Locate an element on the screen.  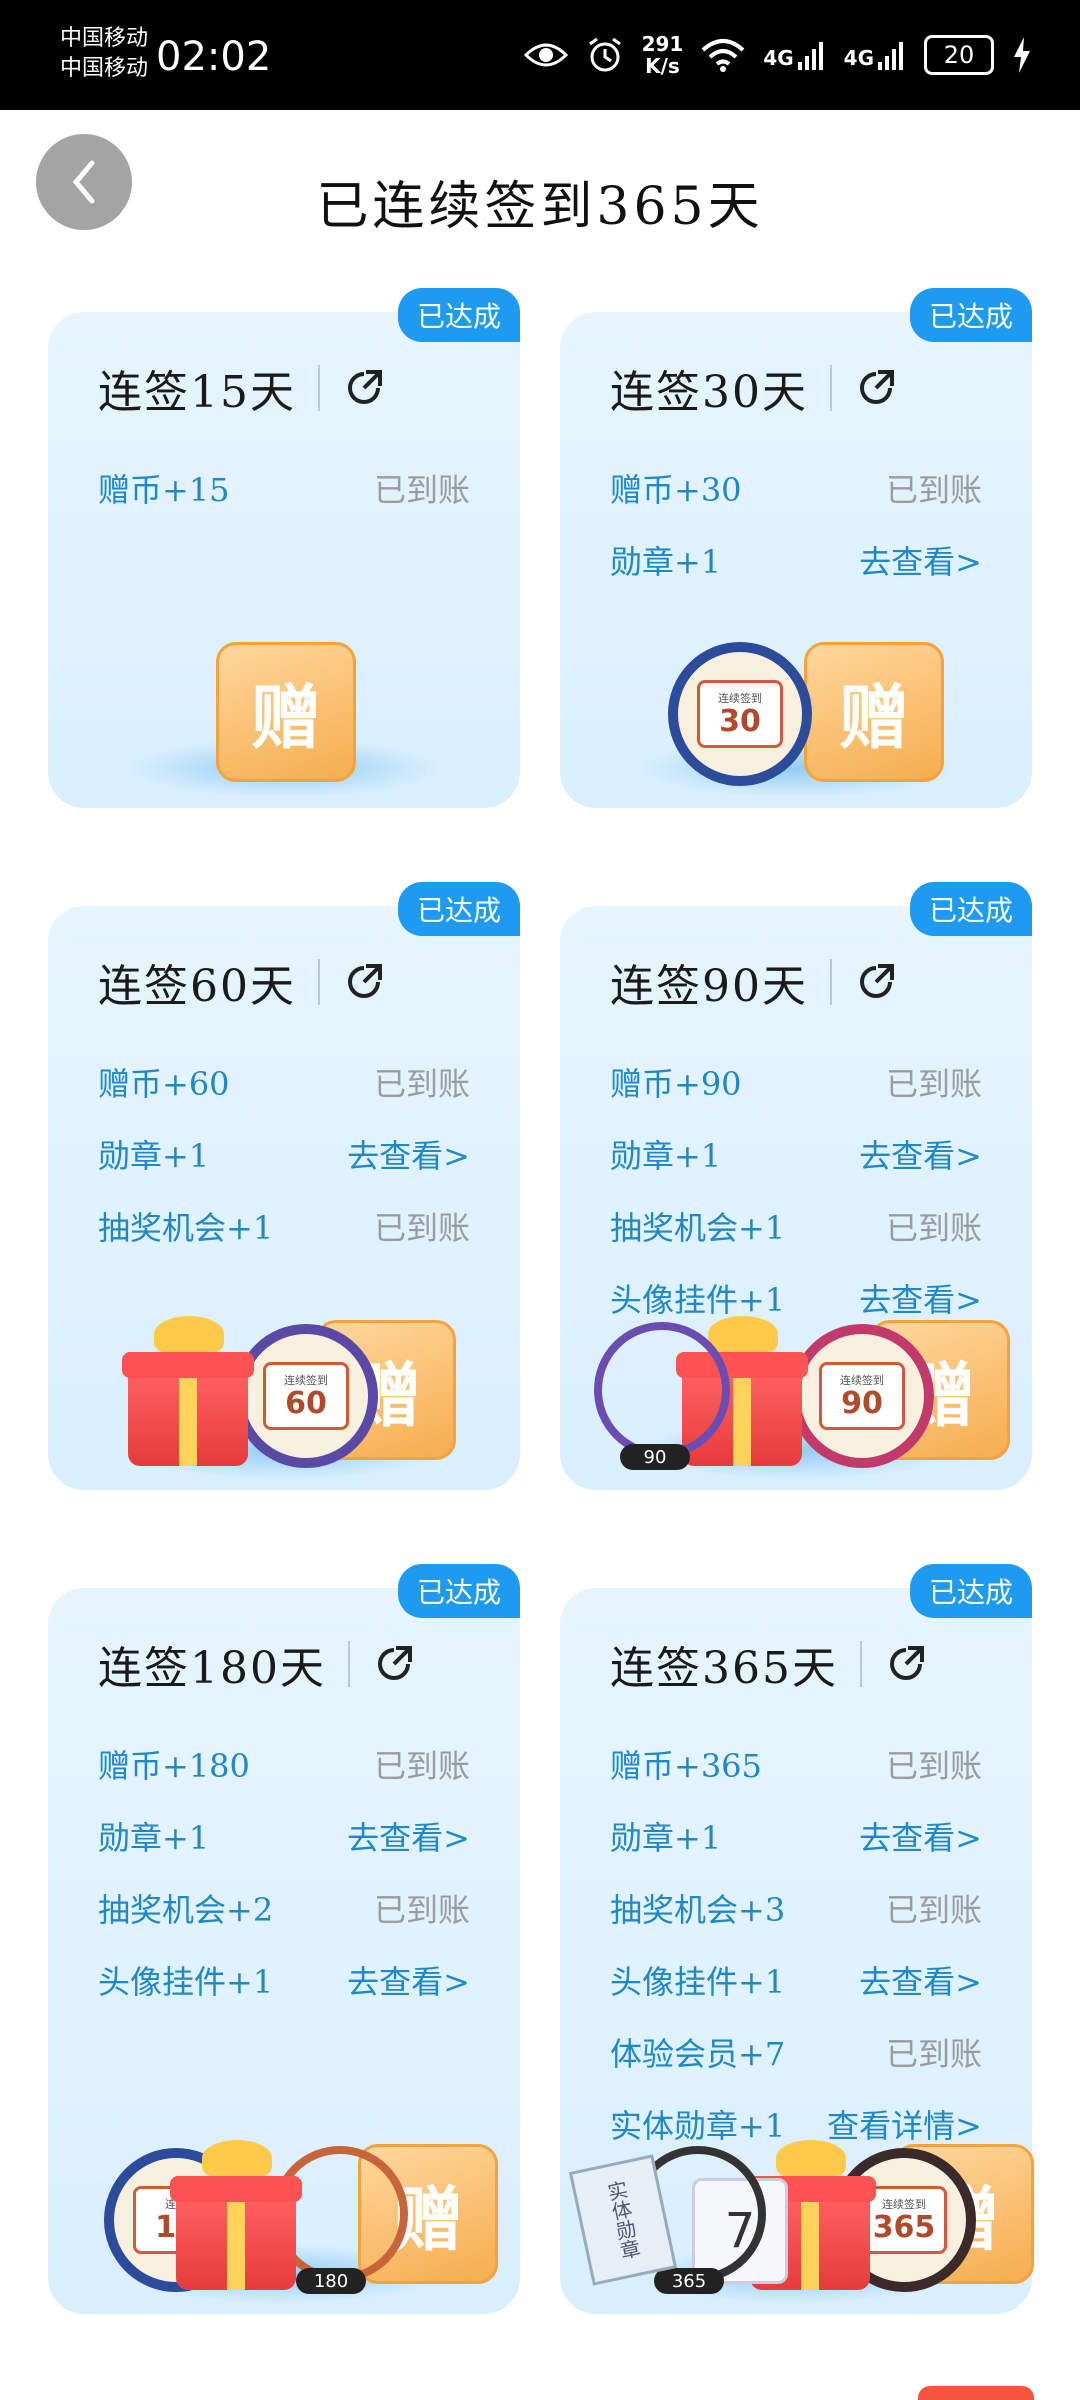
card-header: 连签60天 is located at coordinates (242, 982).